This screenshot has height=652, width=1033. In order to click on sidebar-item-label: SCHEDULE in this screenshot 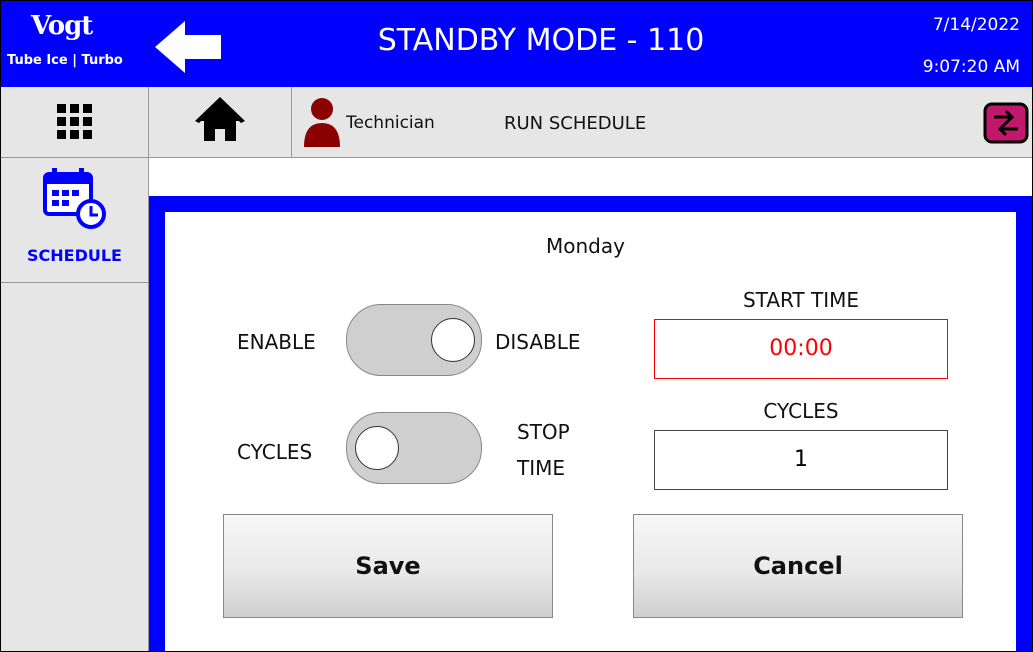, I will do `click(74, 255)`.